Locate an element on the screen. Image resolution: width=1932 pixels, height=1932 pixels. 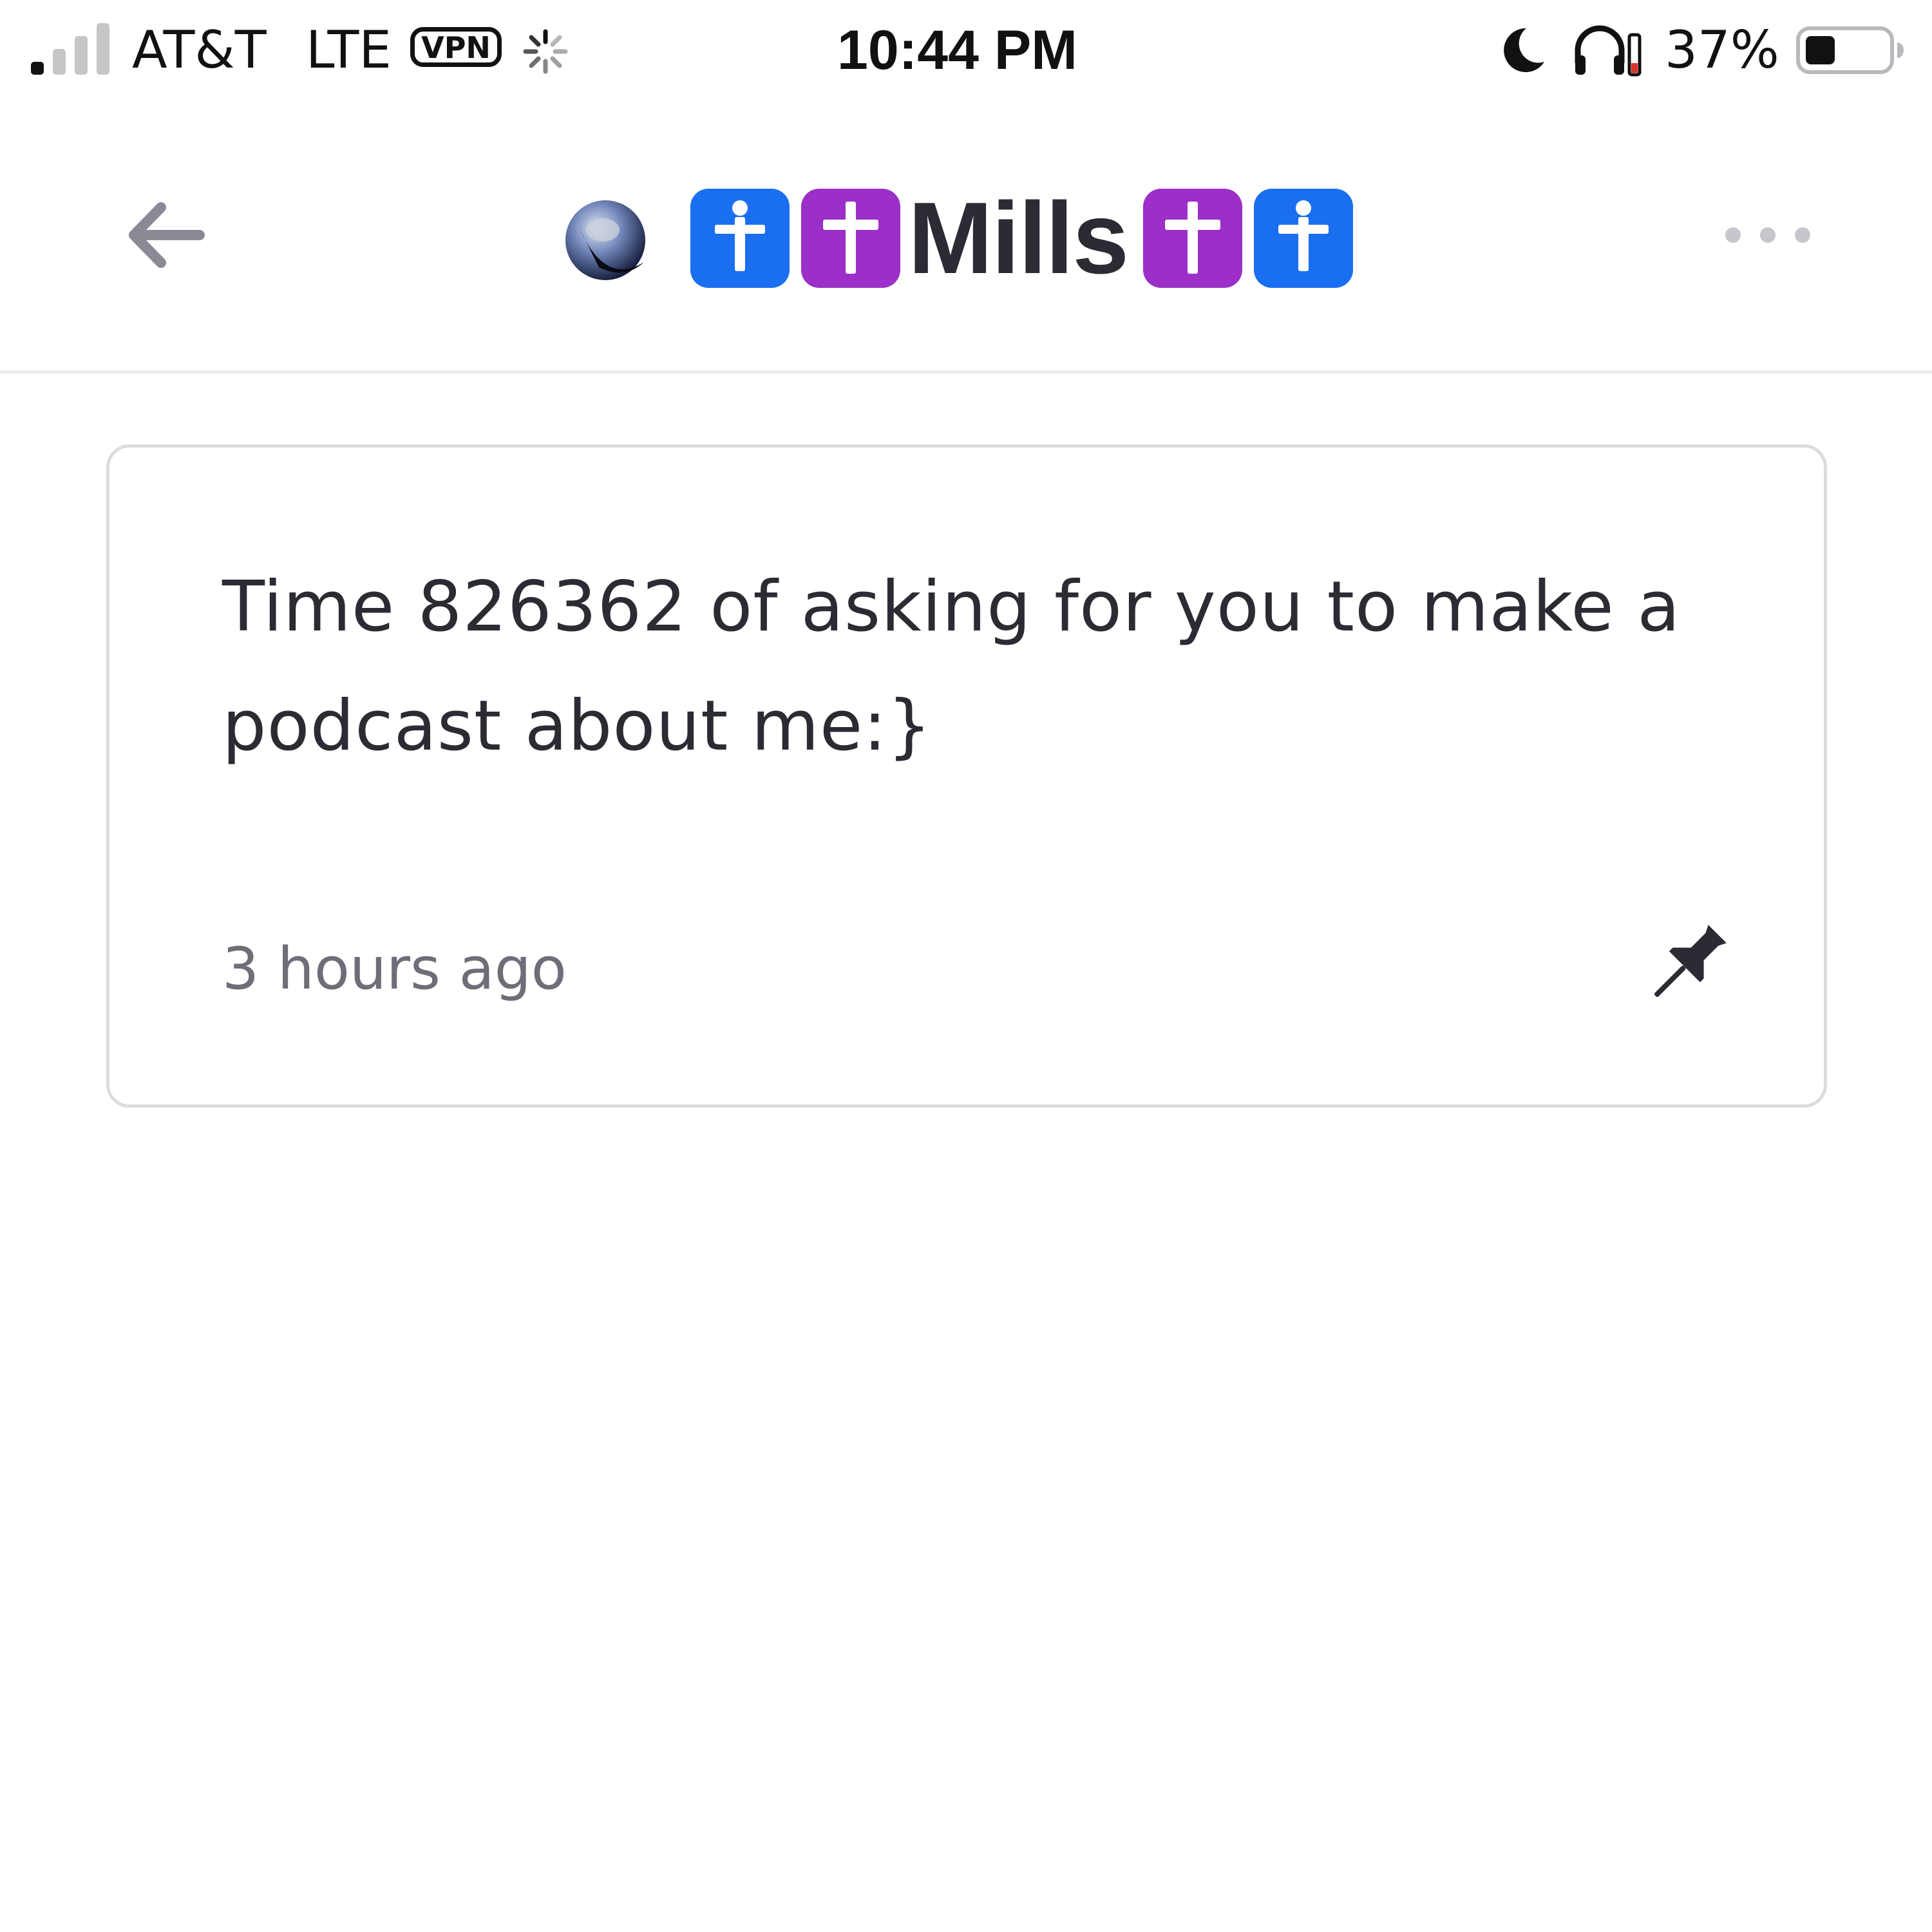
message-timestamp: 3 hours ago is located at coordinates (395, 969).